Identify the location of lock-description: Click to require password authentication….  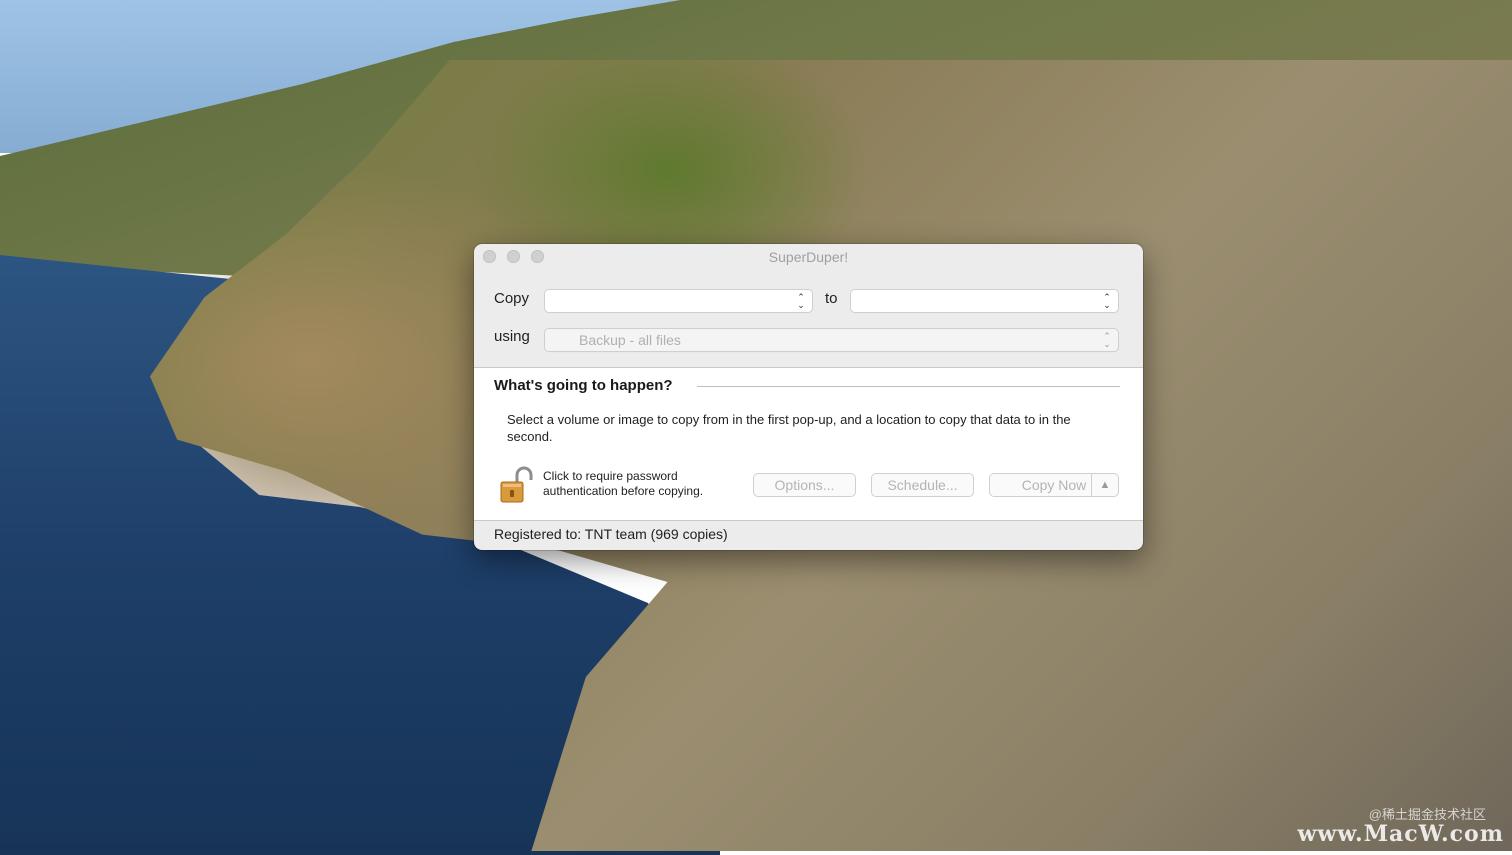
(623, 484).